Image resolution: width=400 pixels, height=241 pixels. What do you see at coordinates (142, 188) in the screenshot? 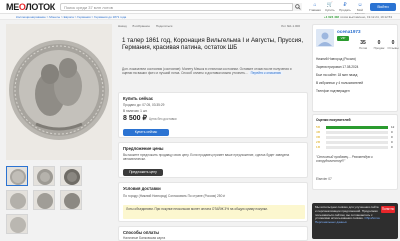
I see `delivery-title: Условия доставки` at bounding box center [142, 188].